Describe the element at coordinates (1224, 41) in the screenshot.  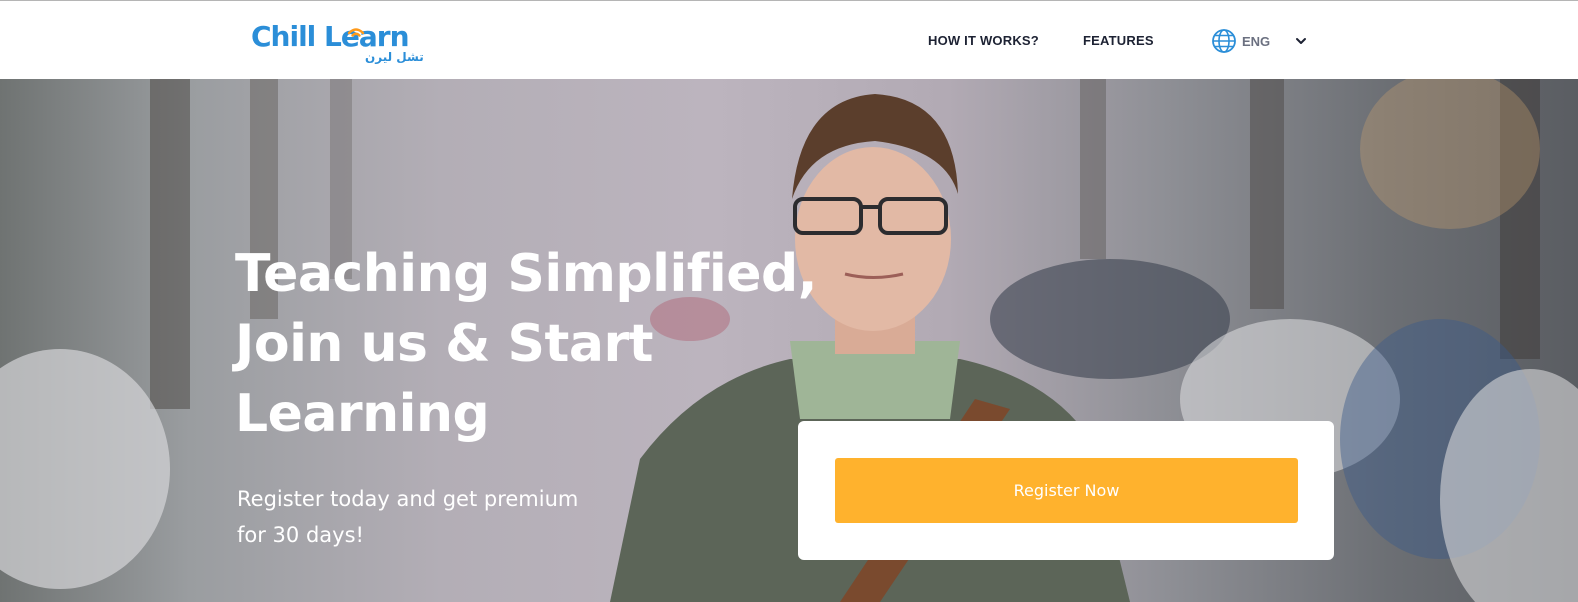
I see `globe-icon` at that location.